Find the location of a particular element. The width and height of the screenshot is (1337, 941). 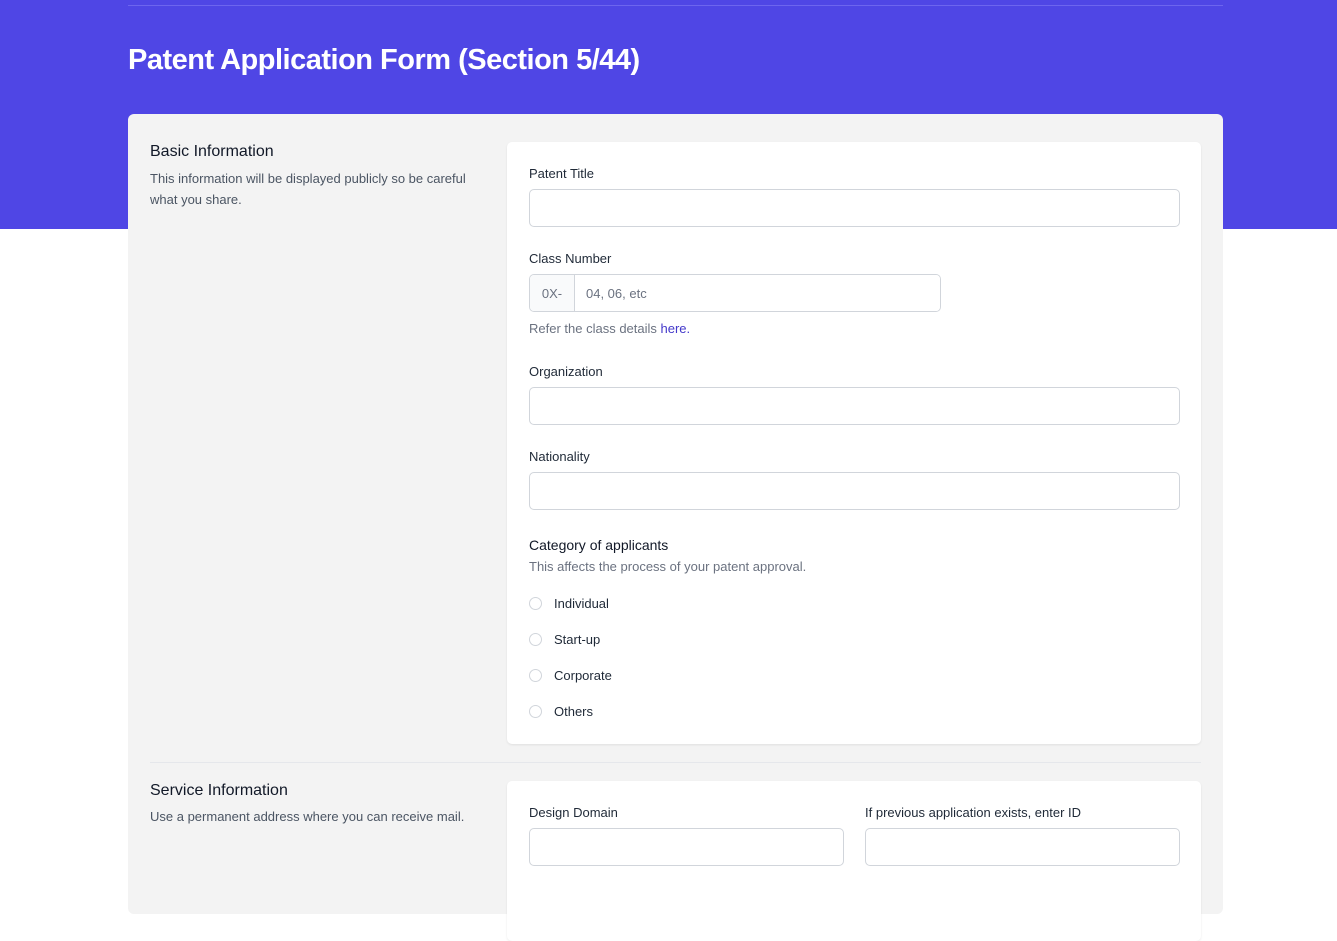

class-number-label: Class Number is located at coordinates (570, 259).